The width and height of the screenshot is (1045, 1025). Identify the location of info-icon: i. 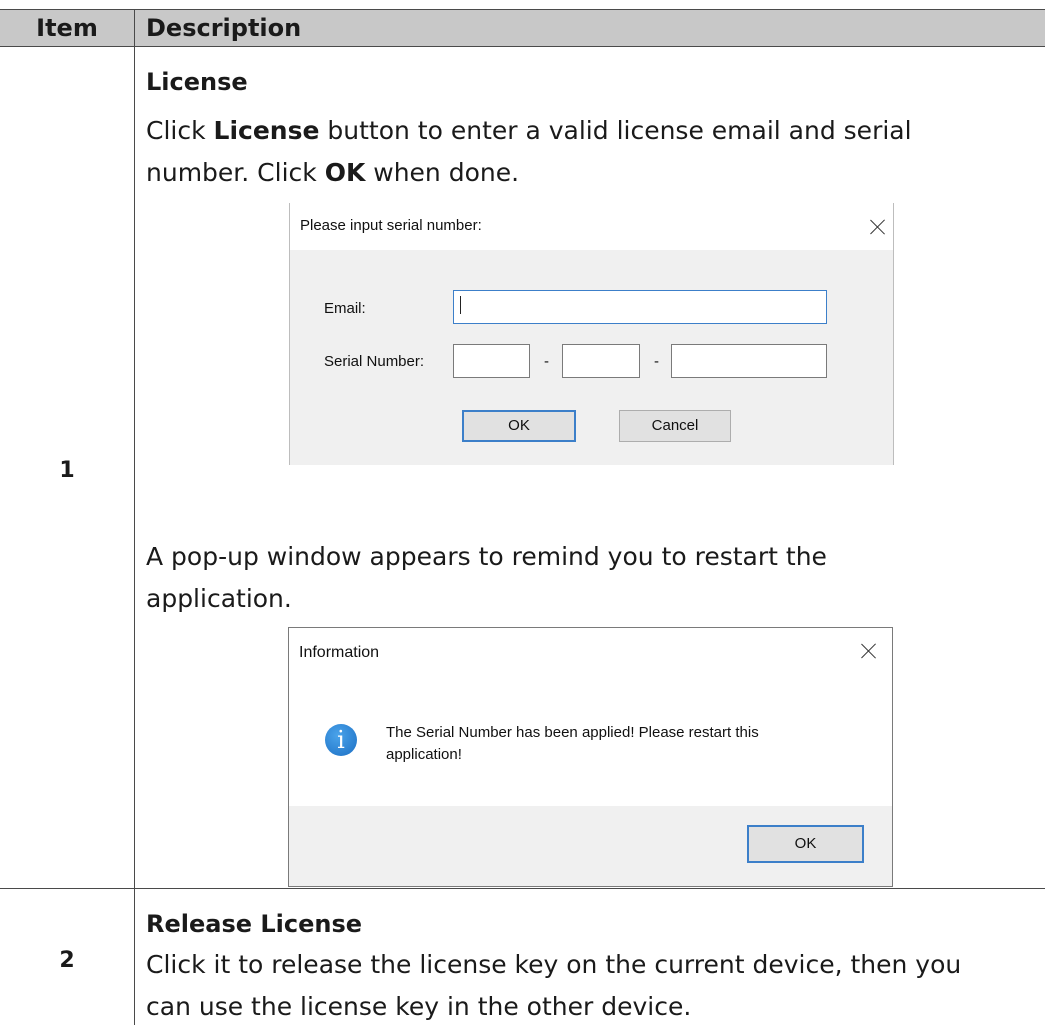
(341, 740).